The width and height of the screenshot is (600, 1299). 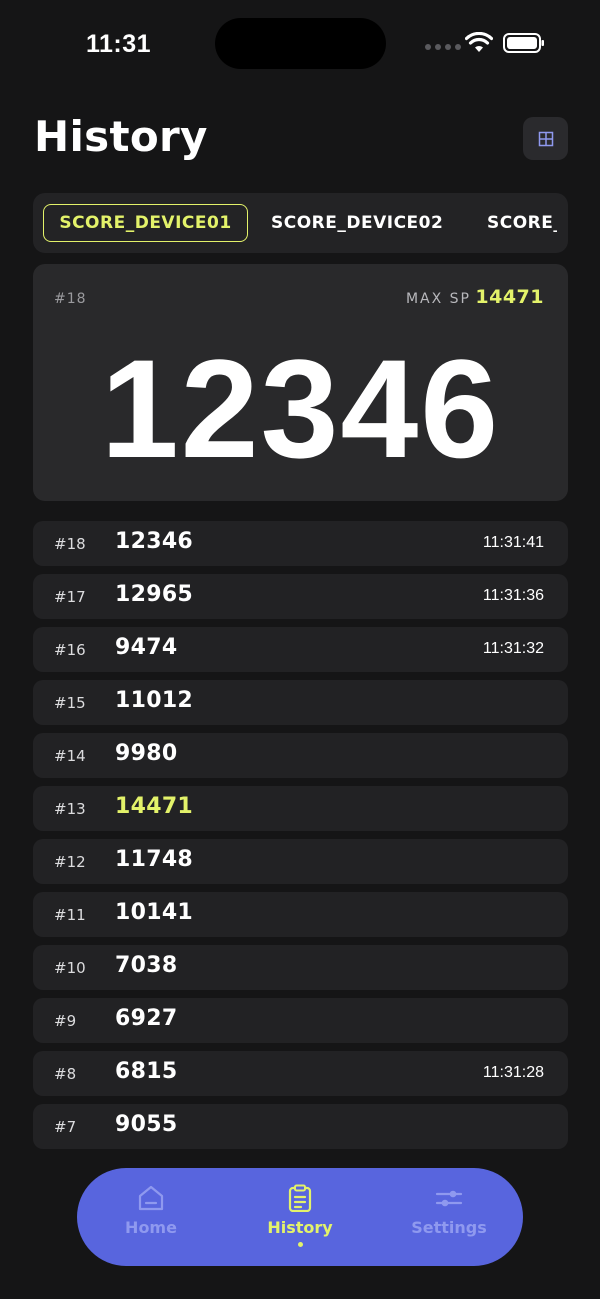 What do you see at coordinates (154, 806) in the screenshot?
I see `row-score-max: 14471` at bounding box center [154, 806].